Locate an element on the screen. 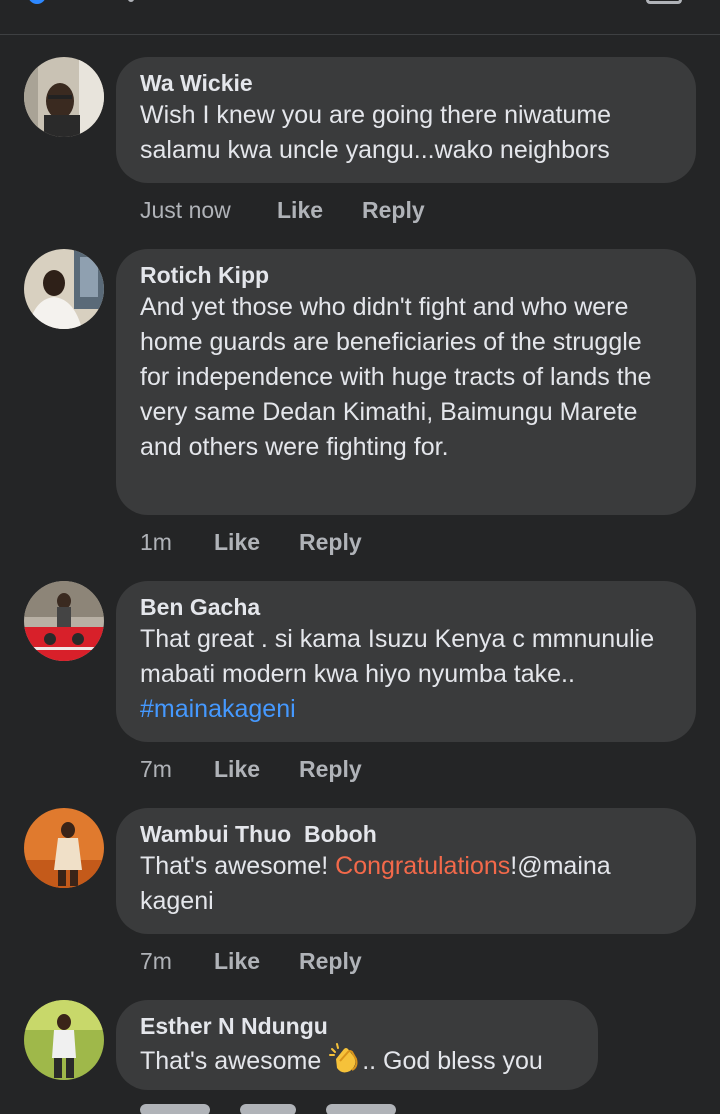 This screenshot has height=1114, width=720. comment-text-body: That's awesome! is located at coordinates (238, 866).